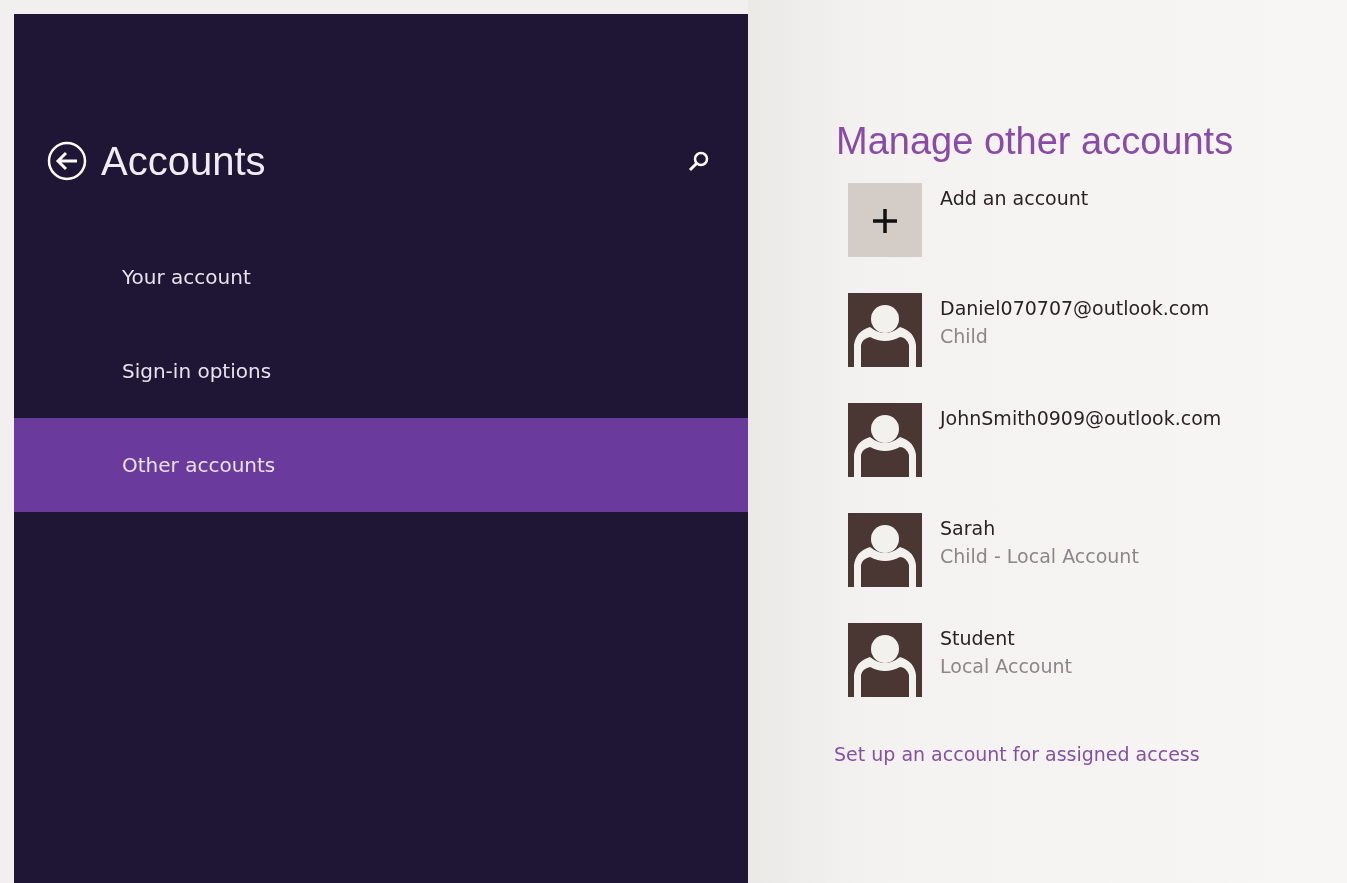  What do you see at coordinates (67, 161) in the screenshot?
I see `back-icon` at bounding box center [67, 161].